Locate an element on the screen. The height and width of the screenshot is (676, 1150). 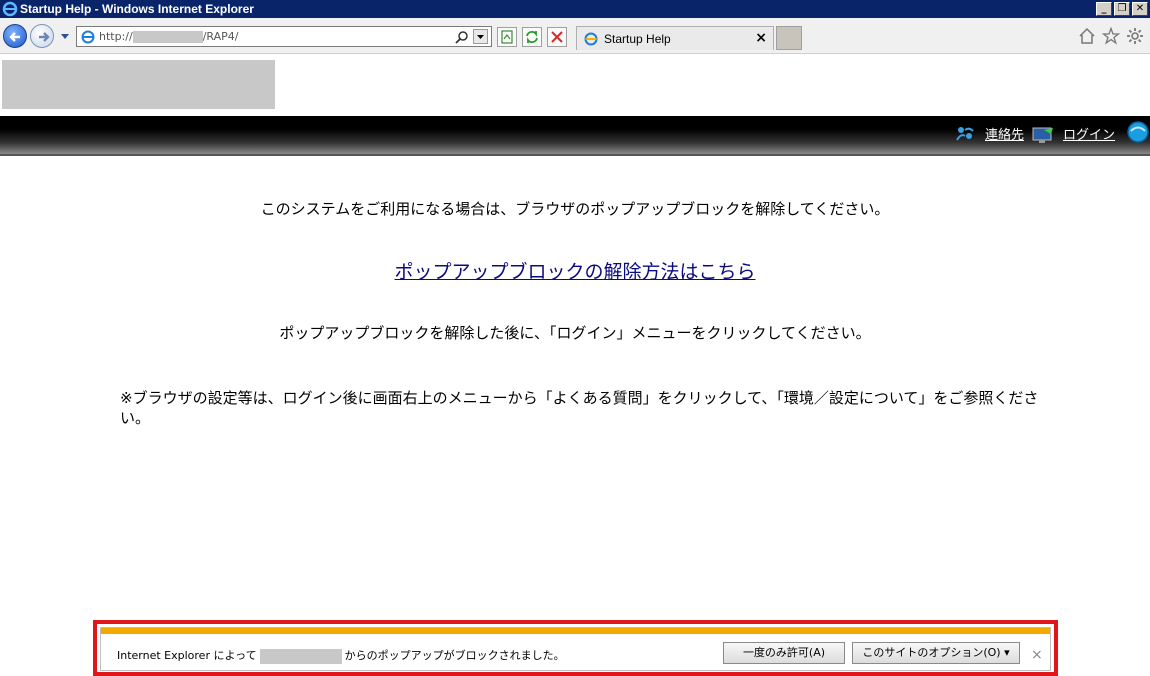
infobar-stripe is located at coordinates (575, 631).